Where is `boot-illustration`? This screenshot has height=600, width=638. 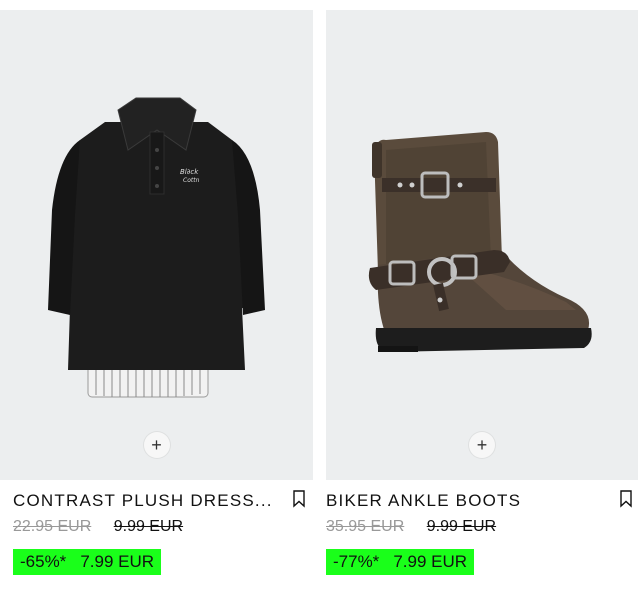
boot-illustration is located at coordinates (480, 242).